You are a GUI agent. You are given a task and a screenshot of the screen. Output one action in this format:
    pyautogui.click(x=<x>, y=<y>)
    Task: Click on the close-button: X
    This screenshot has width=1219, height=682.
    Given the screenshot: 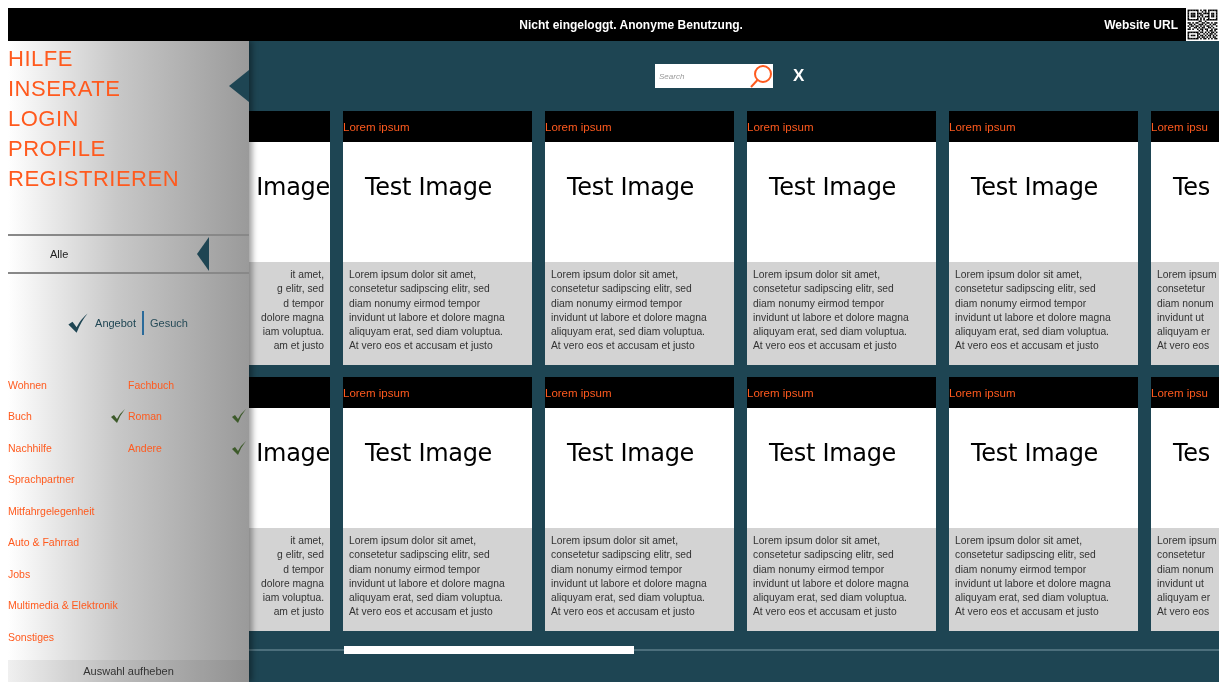 What is the action you would take?
    pyautogui.click(x=799, y=76)
    